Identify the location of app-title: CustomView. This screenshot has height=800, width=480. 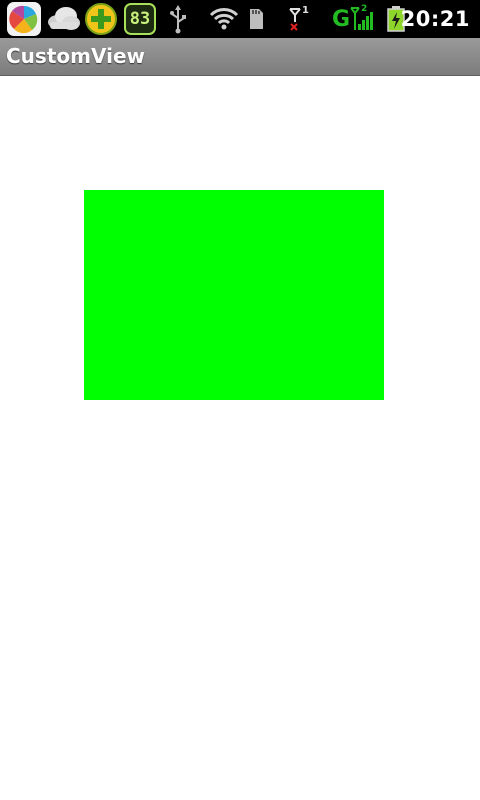
(75, 56).